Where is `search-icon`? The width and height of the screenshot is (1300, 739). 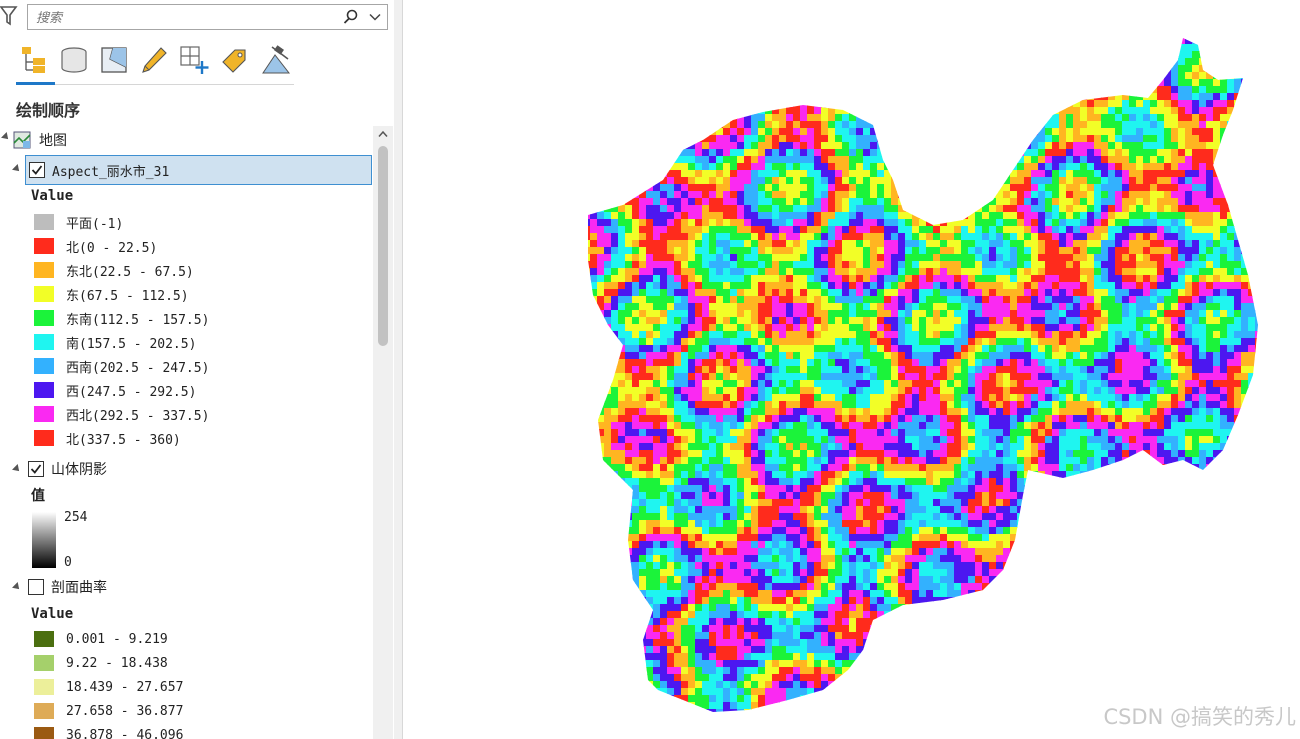
search-icon is located at coordinates (351, 17).